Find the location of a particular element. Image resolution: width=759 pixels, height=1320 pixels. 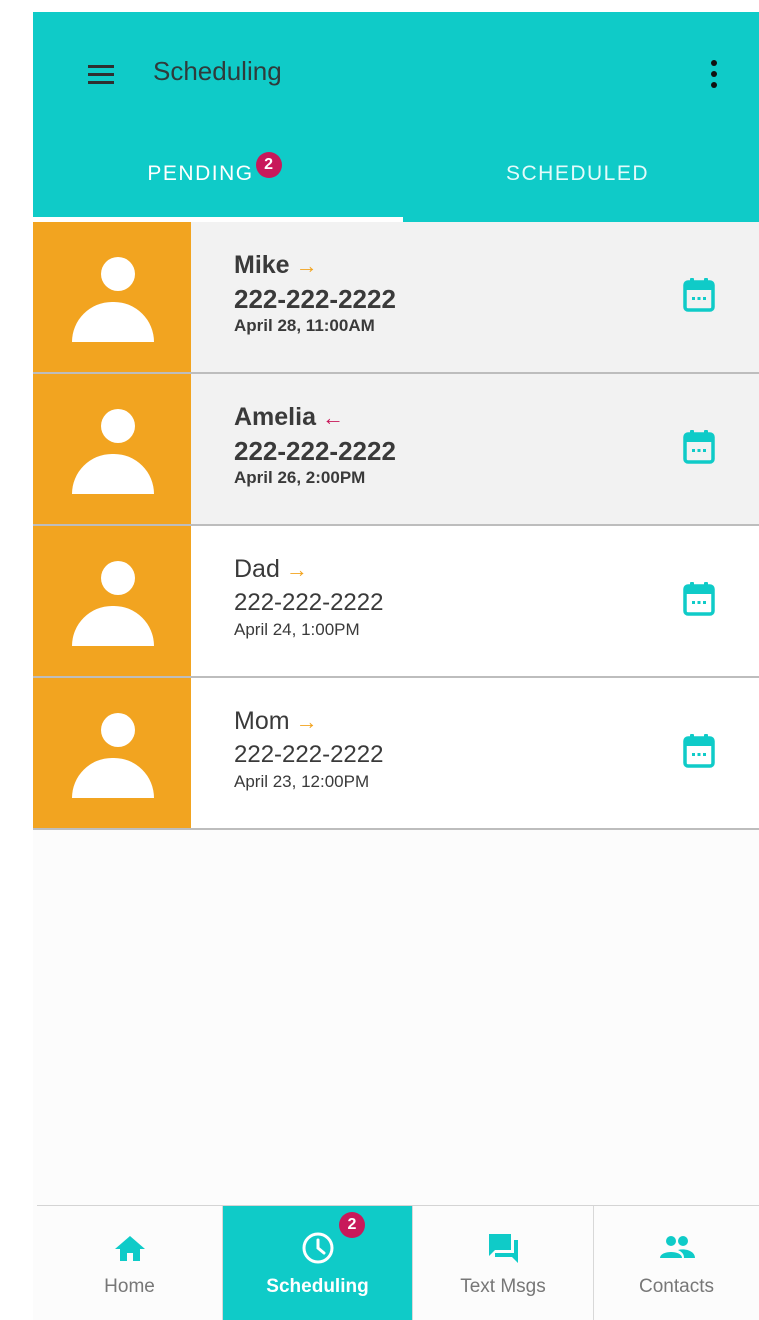

nav-contacts: Contacts is located at coordinates (676, 1263).